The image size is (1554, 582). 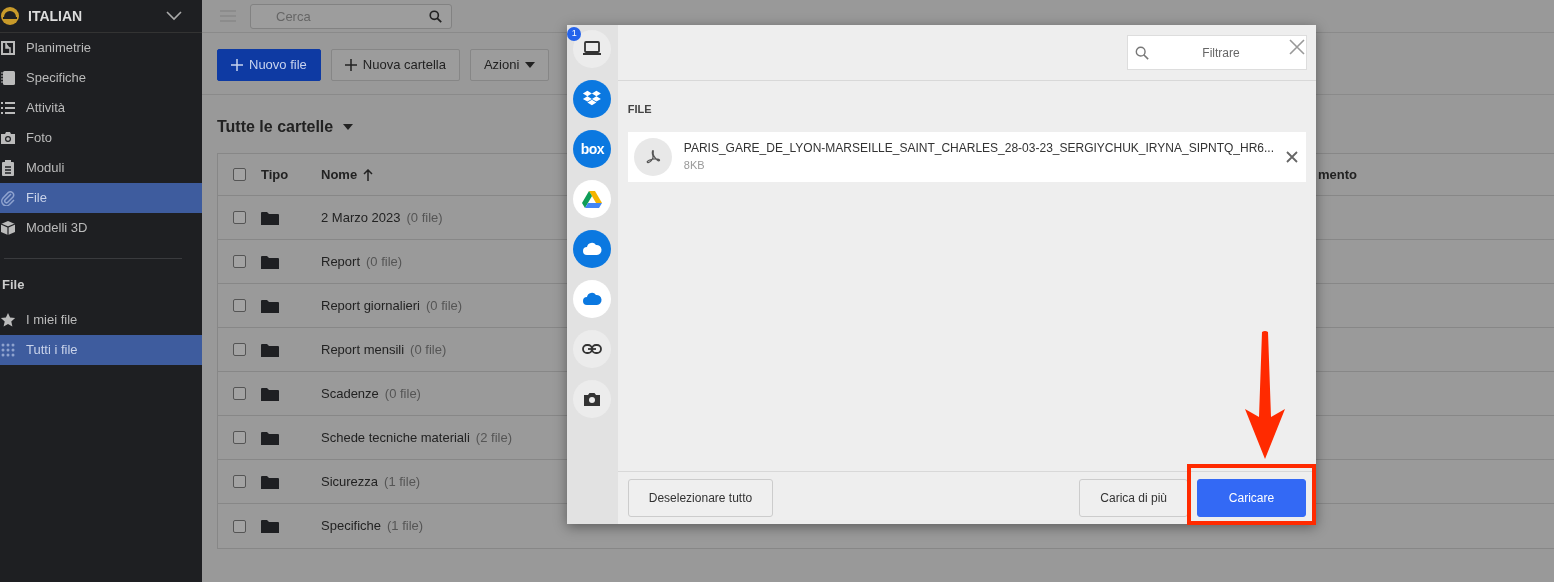 I want to click on section-label: FILE, so click(x=640, y=109).